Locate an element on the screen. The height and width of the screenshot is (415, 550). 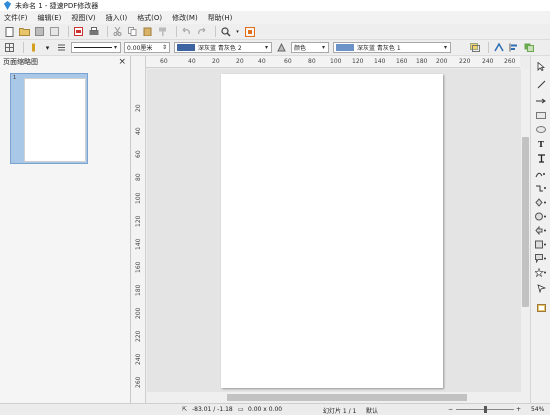
ruler-label: 260 is located at coordinates (510, 61).